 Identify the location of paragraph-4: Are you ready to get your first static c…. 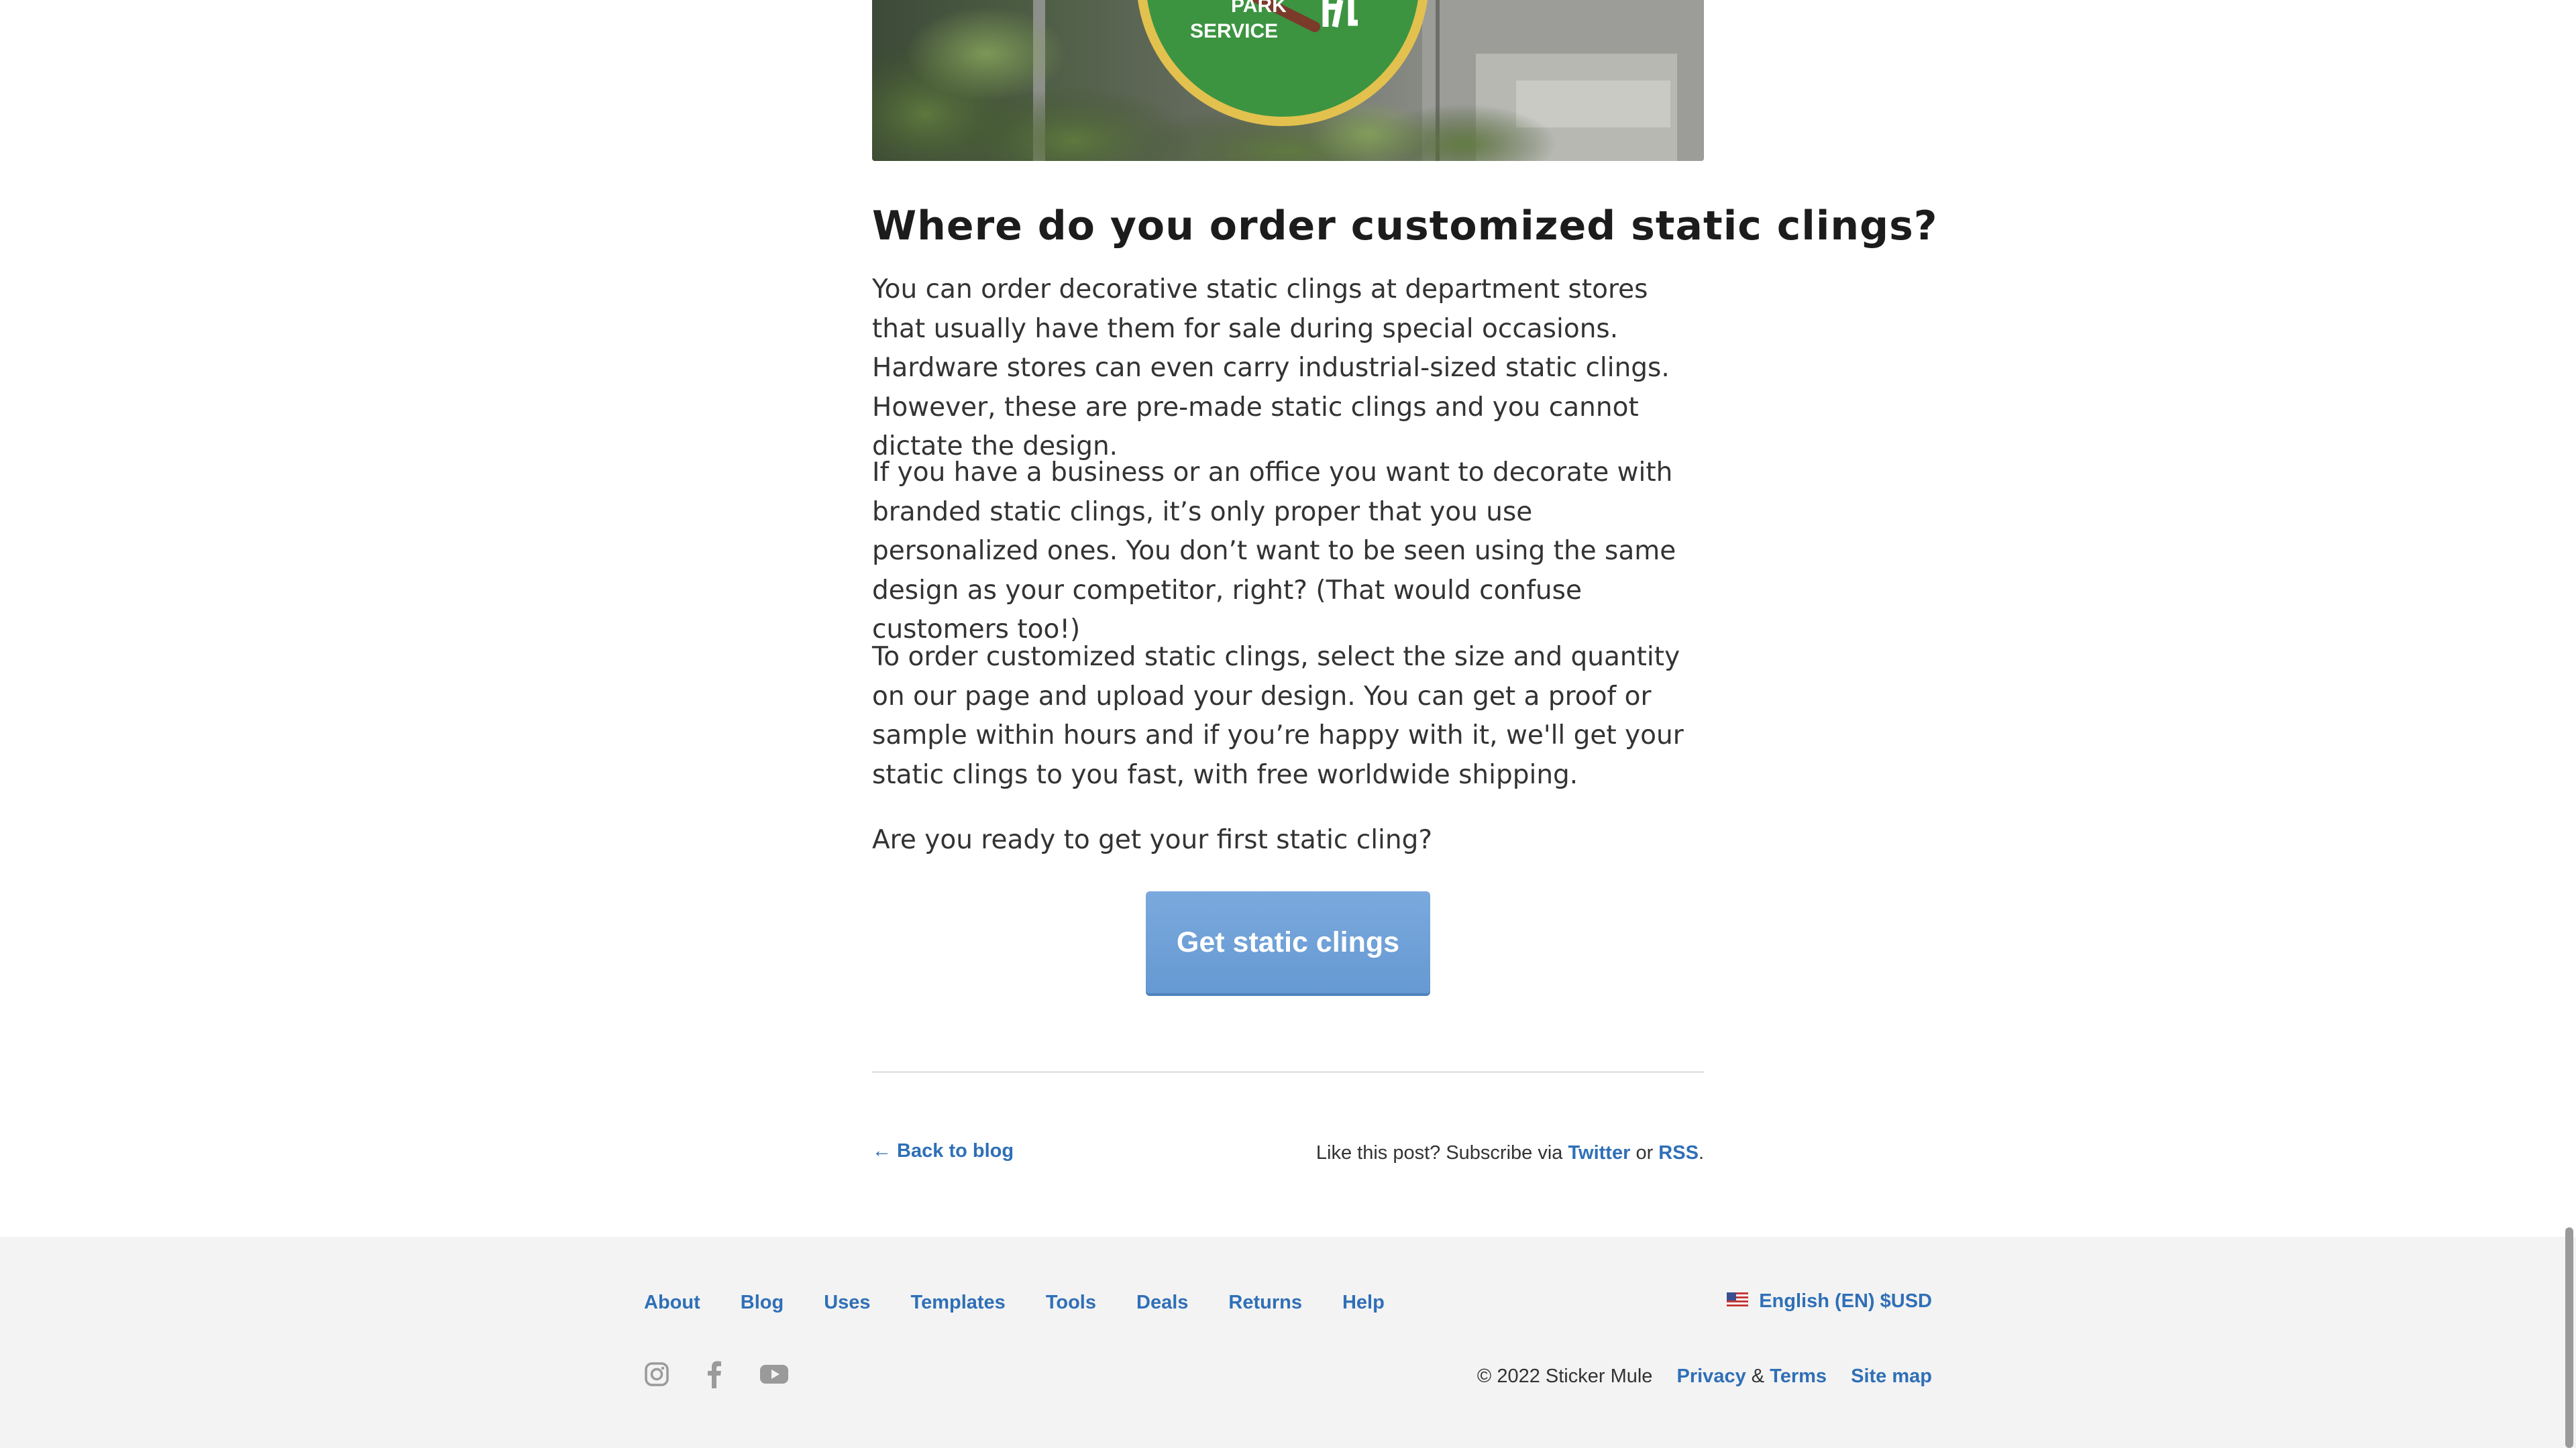
(1152, 840).